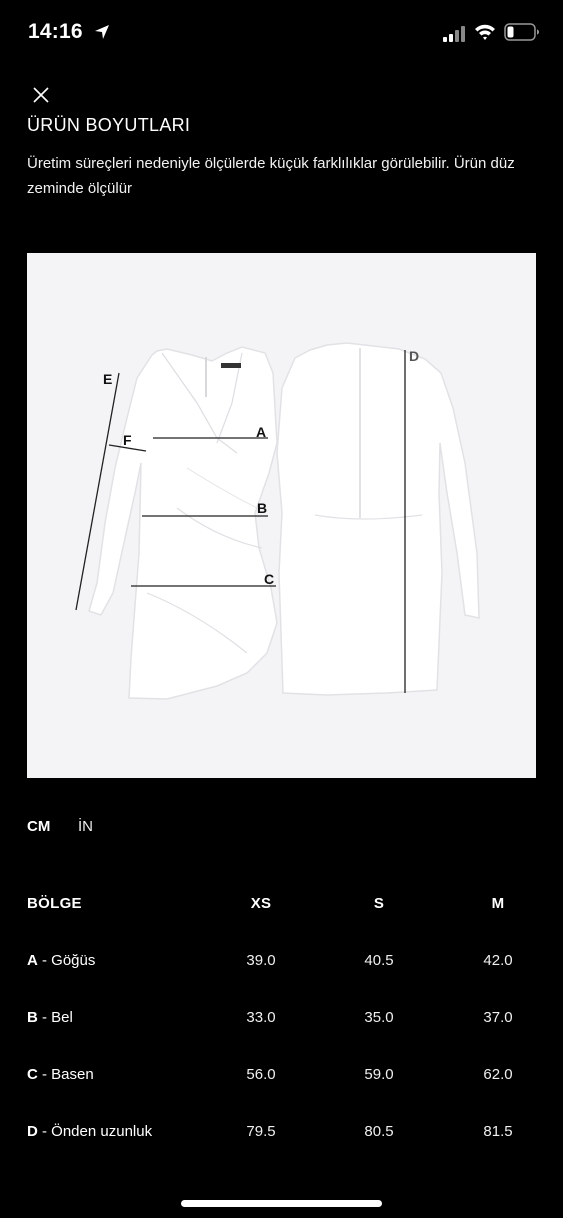 This screenshot has height=1218, width=563. Describe the element at coordinates (379, 1074) in the screenshot. I see `value-s: 59.0` at that location.